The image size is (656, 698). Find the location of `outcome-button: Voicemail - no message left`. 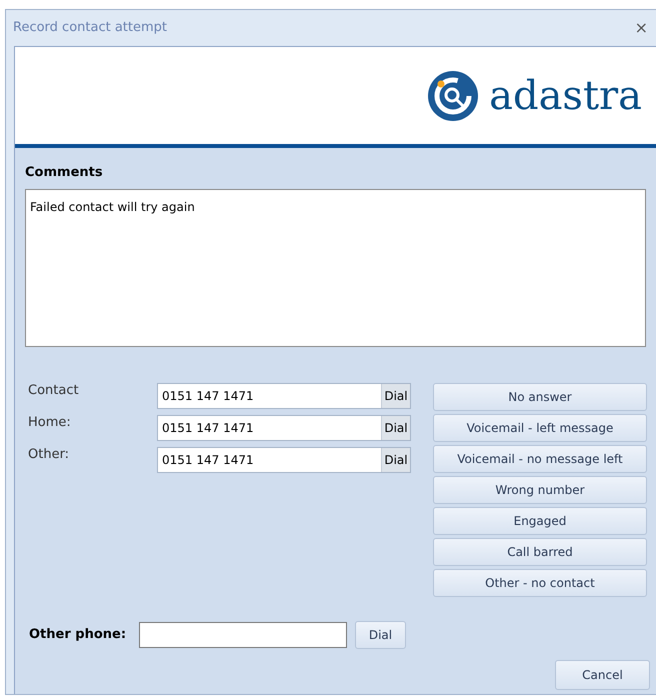

outcome-button: Voicemail - no message left is located at coordinates (540, 458).